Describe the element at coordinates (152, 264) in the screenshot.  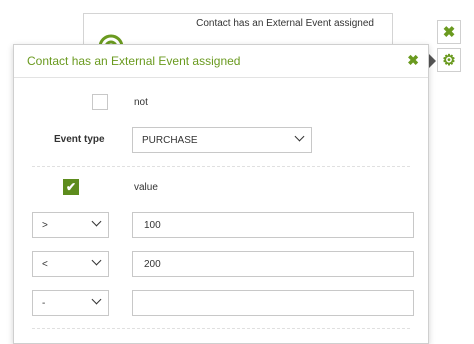
I see `value-input-2-text: 200` at that location.